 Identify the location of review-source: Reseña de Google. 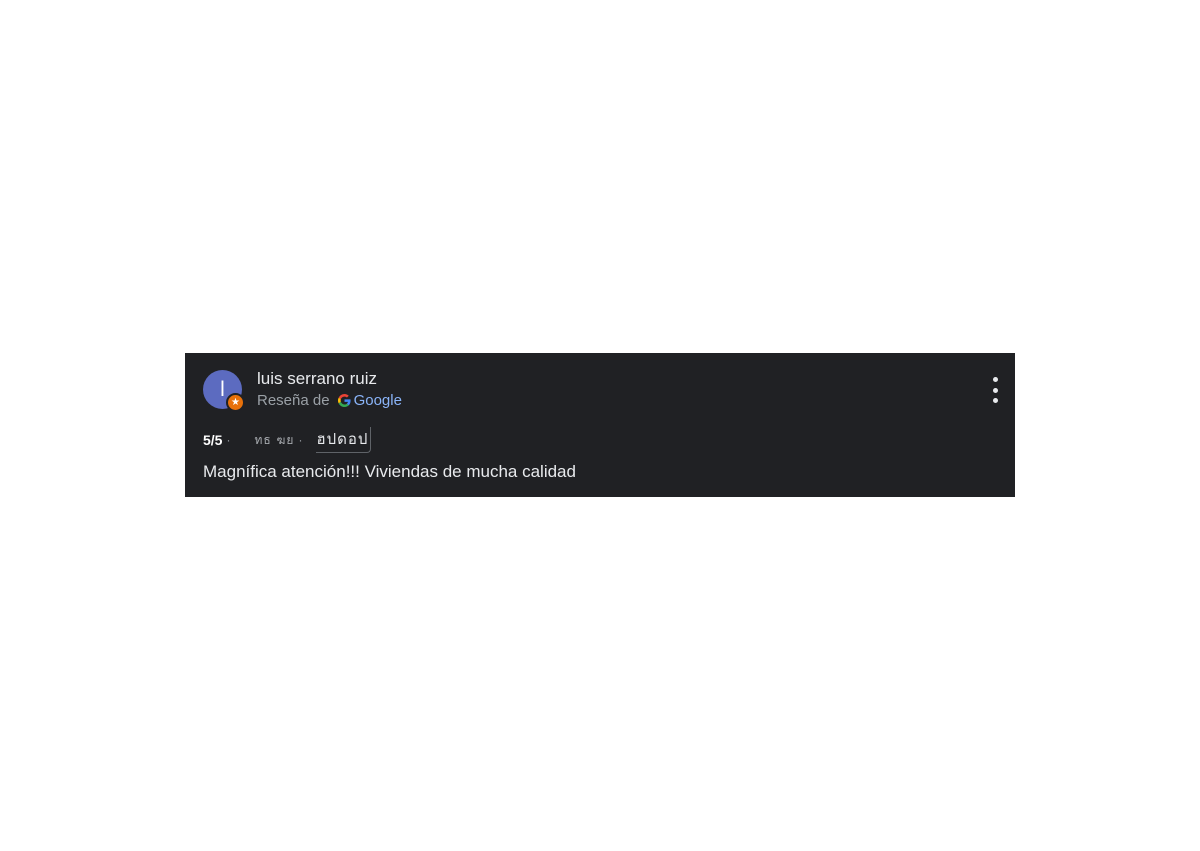
(329, 400).